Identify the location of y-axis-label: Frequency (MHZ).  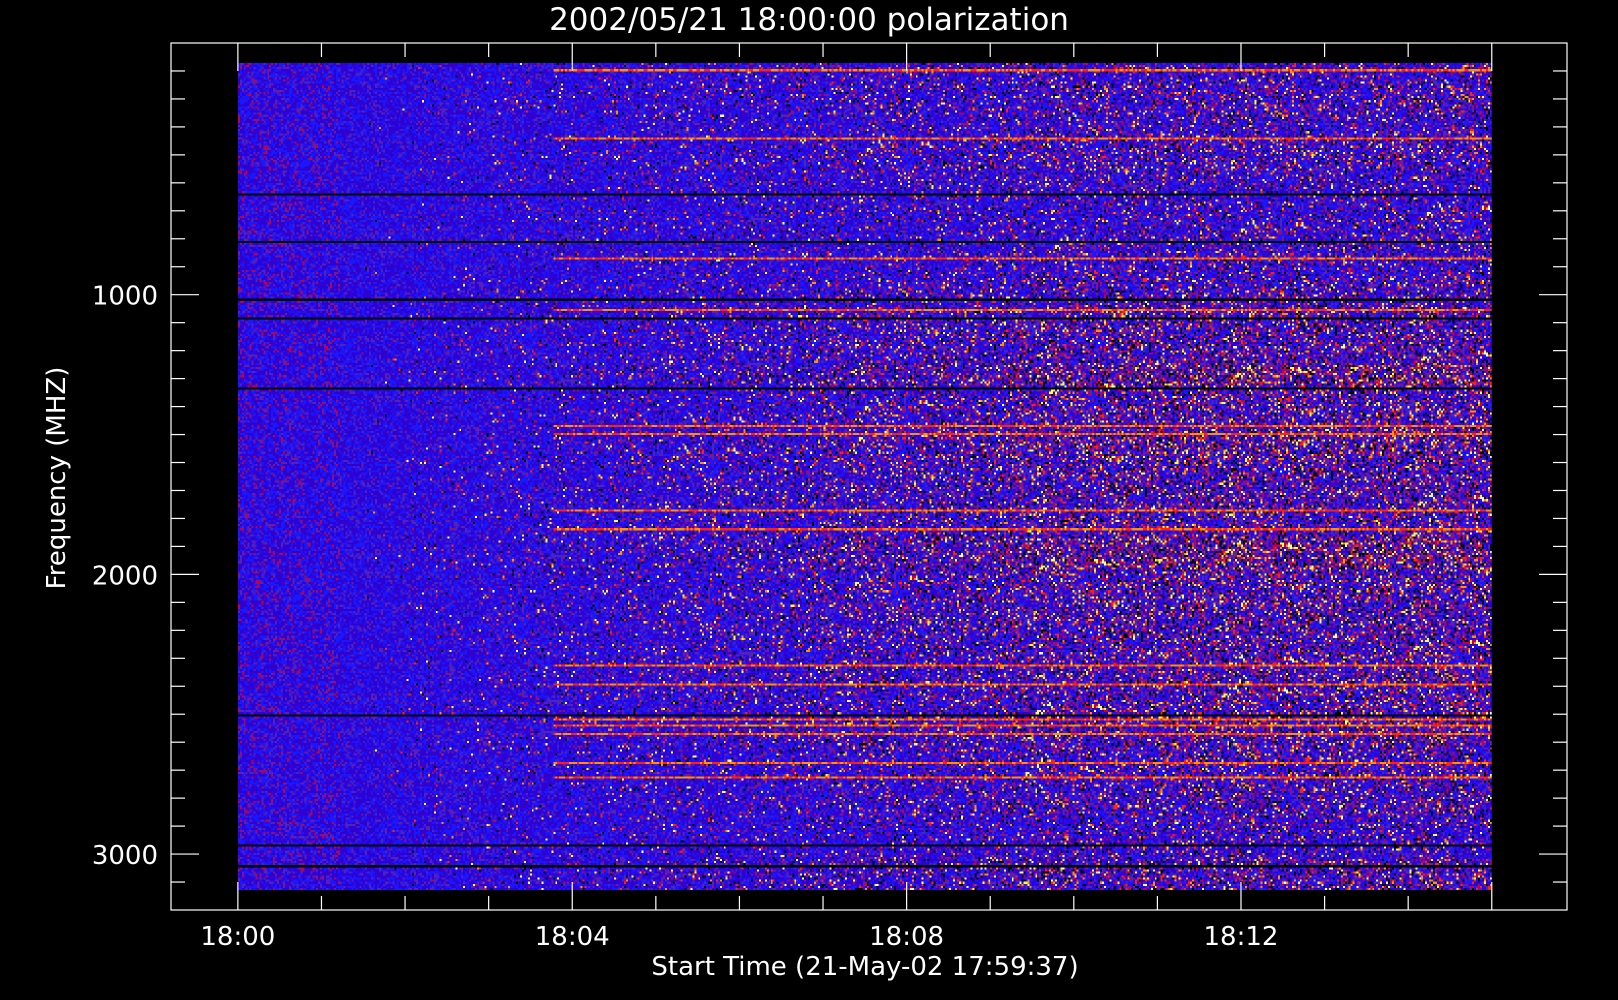
(57, 478).